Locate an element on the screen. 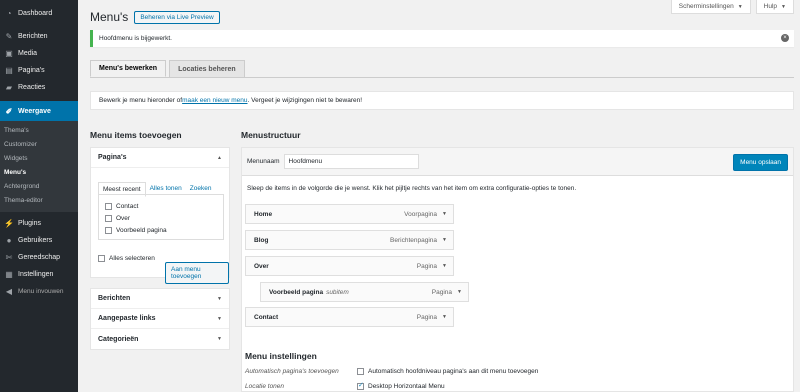 The height and width of the screenshot is (392, 800). collapse-menu-button: ◀ Menu invouwen is located at coordinates (39, 291).